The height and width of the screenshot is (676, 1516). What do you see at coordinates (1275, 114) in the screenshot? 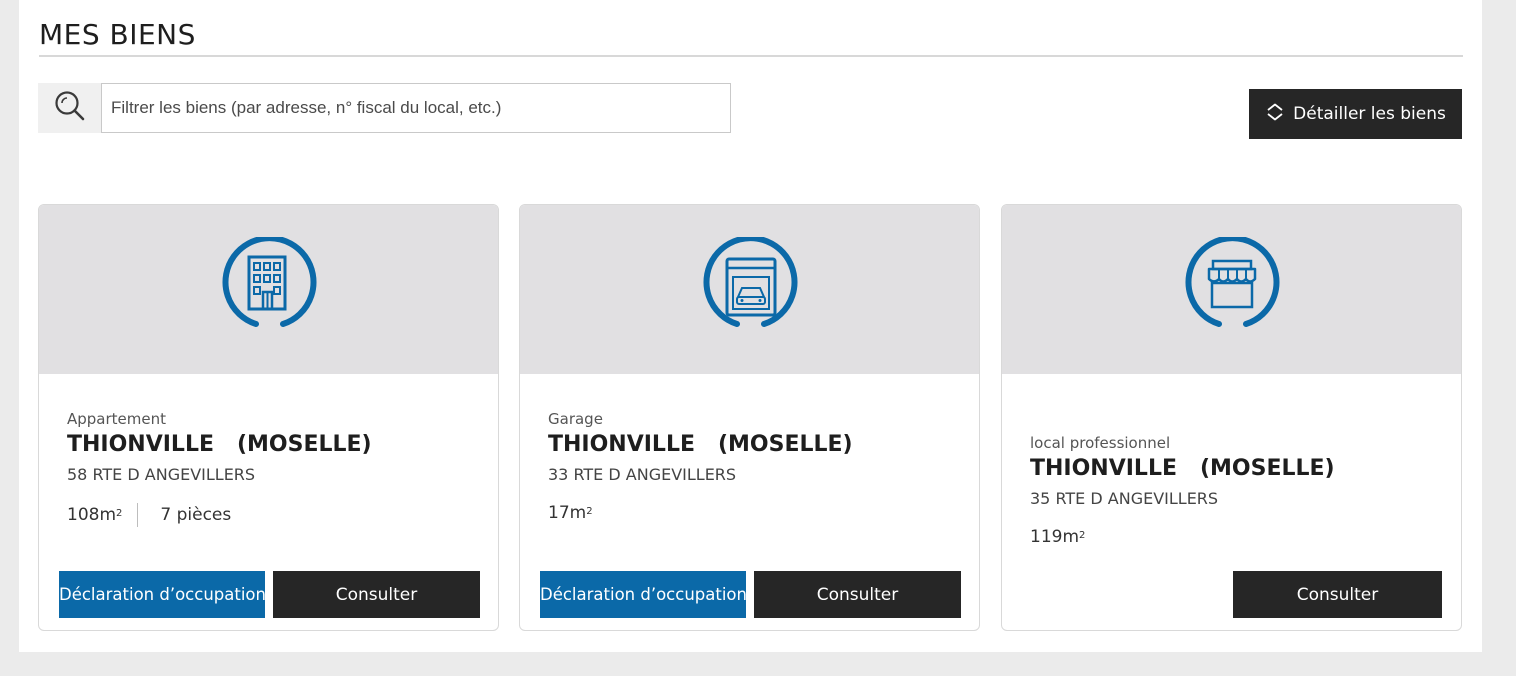
I see `layers-icon` at bounding box center [1275, 114].